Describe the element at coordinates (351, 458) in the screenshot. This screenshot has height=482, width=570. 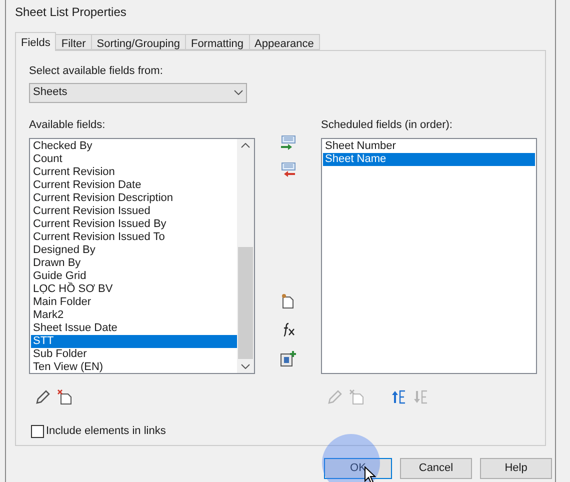
I see `click-highlight` at that location.